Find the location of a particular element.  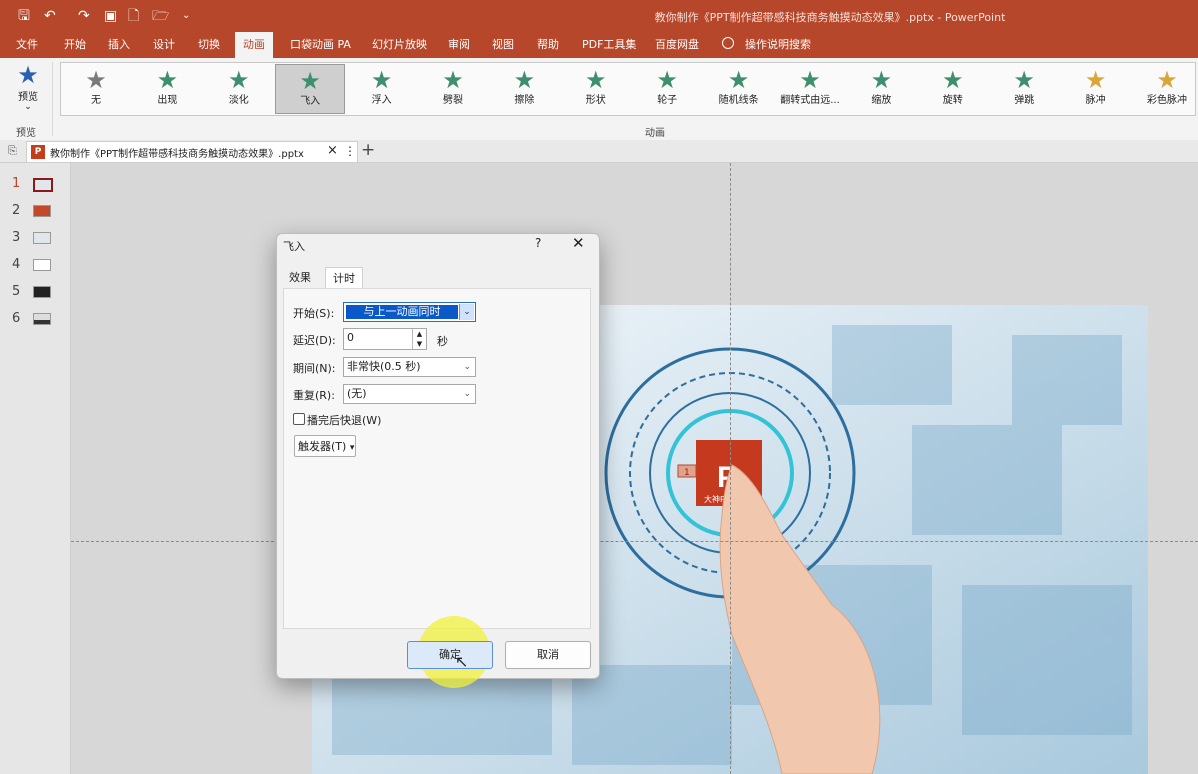

tab-pdf-tools: PDF工具集 is located at coordinates (609, 45).